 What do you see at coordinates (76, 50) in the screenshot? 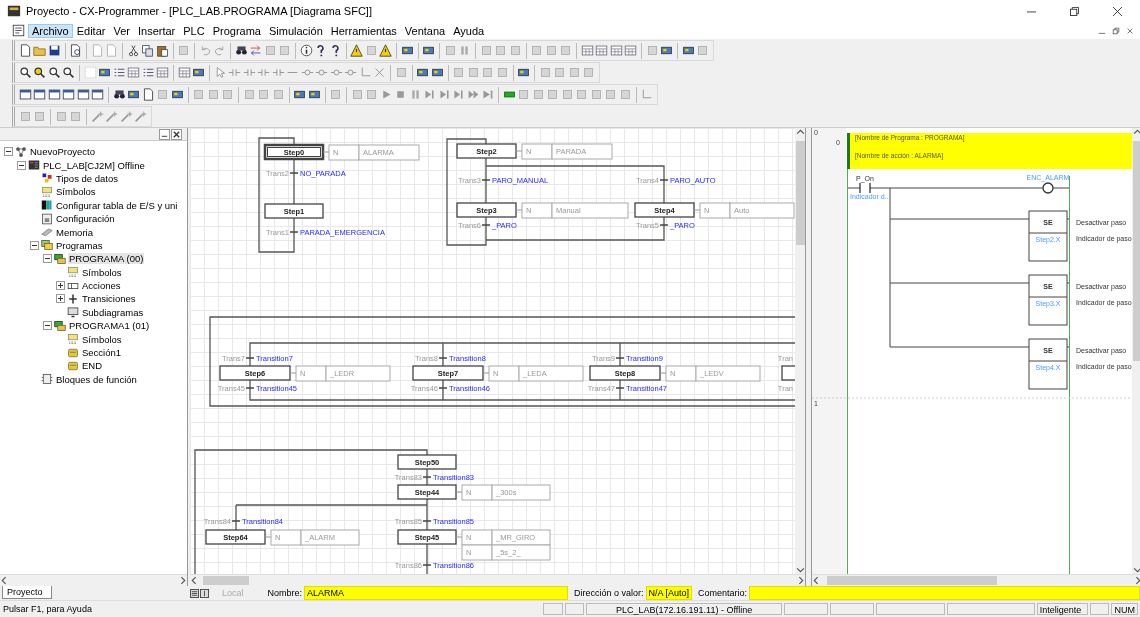
I see `document-magnifier-icon` at bounding box center [76, 50].